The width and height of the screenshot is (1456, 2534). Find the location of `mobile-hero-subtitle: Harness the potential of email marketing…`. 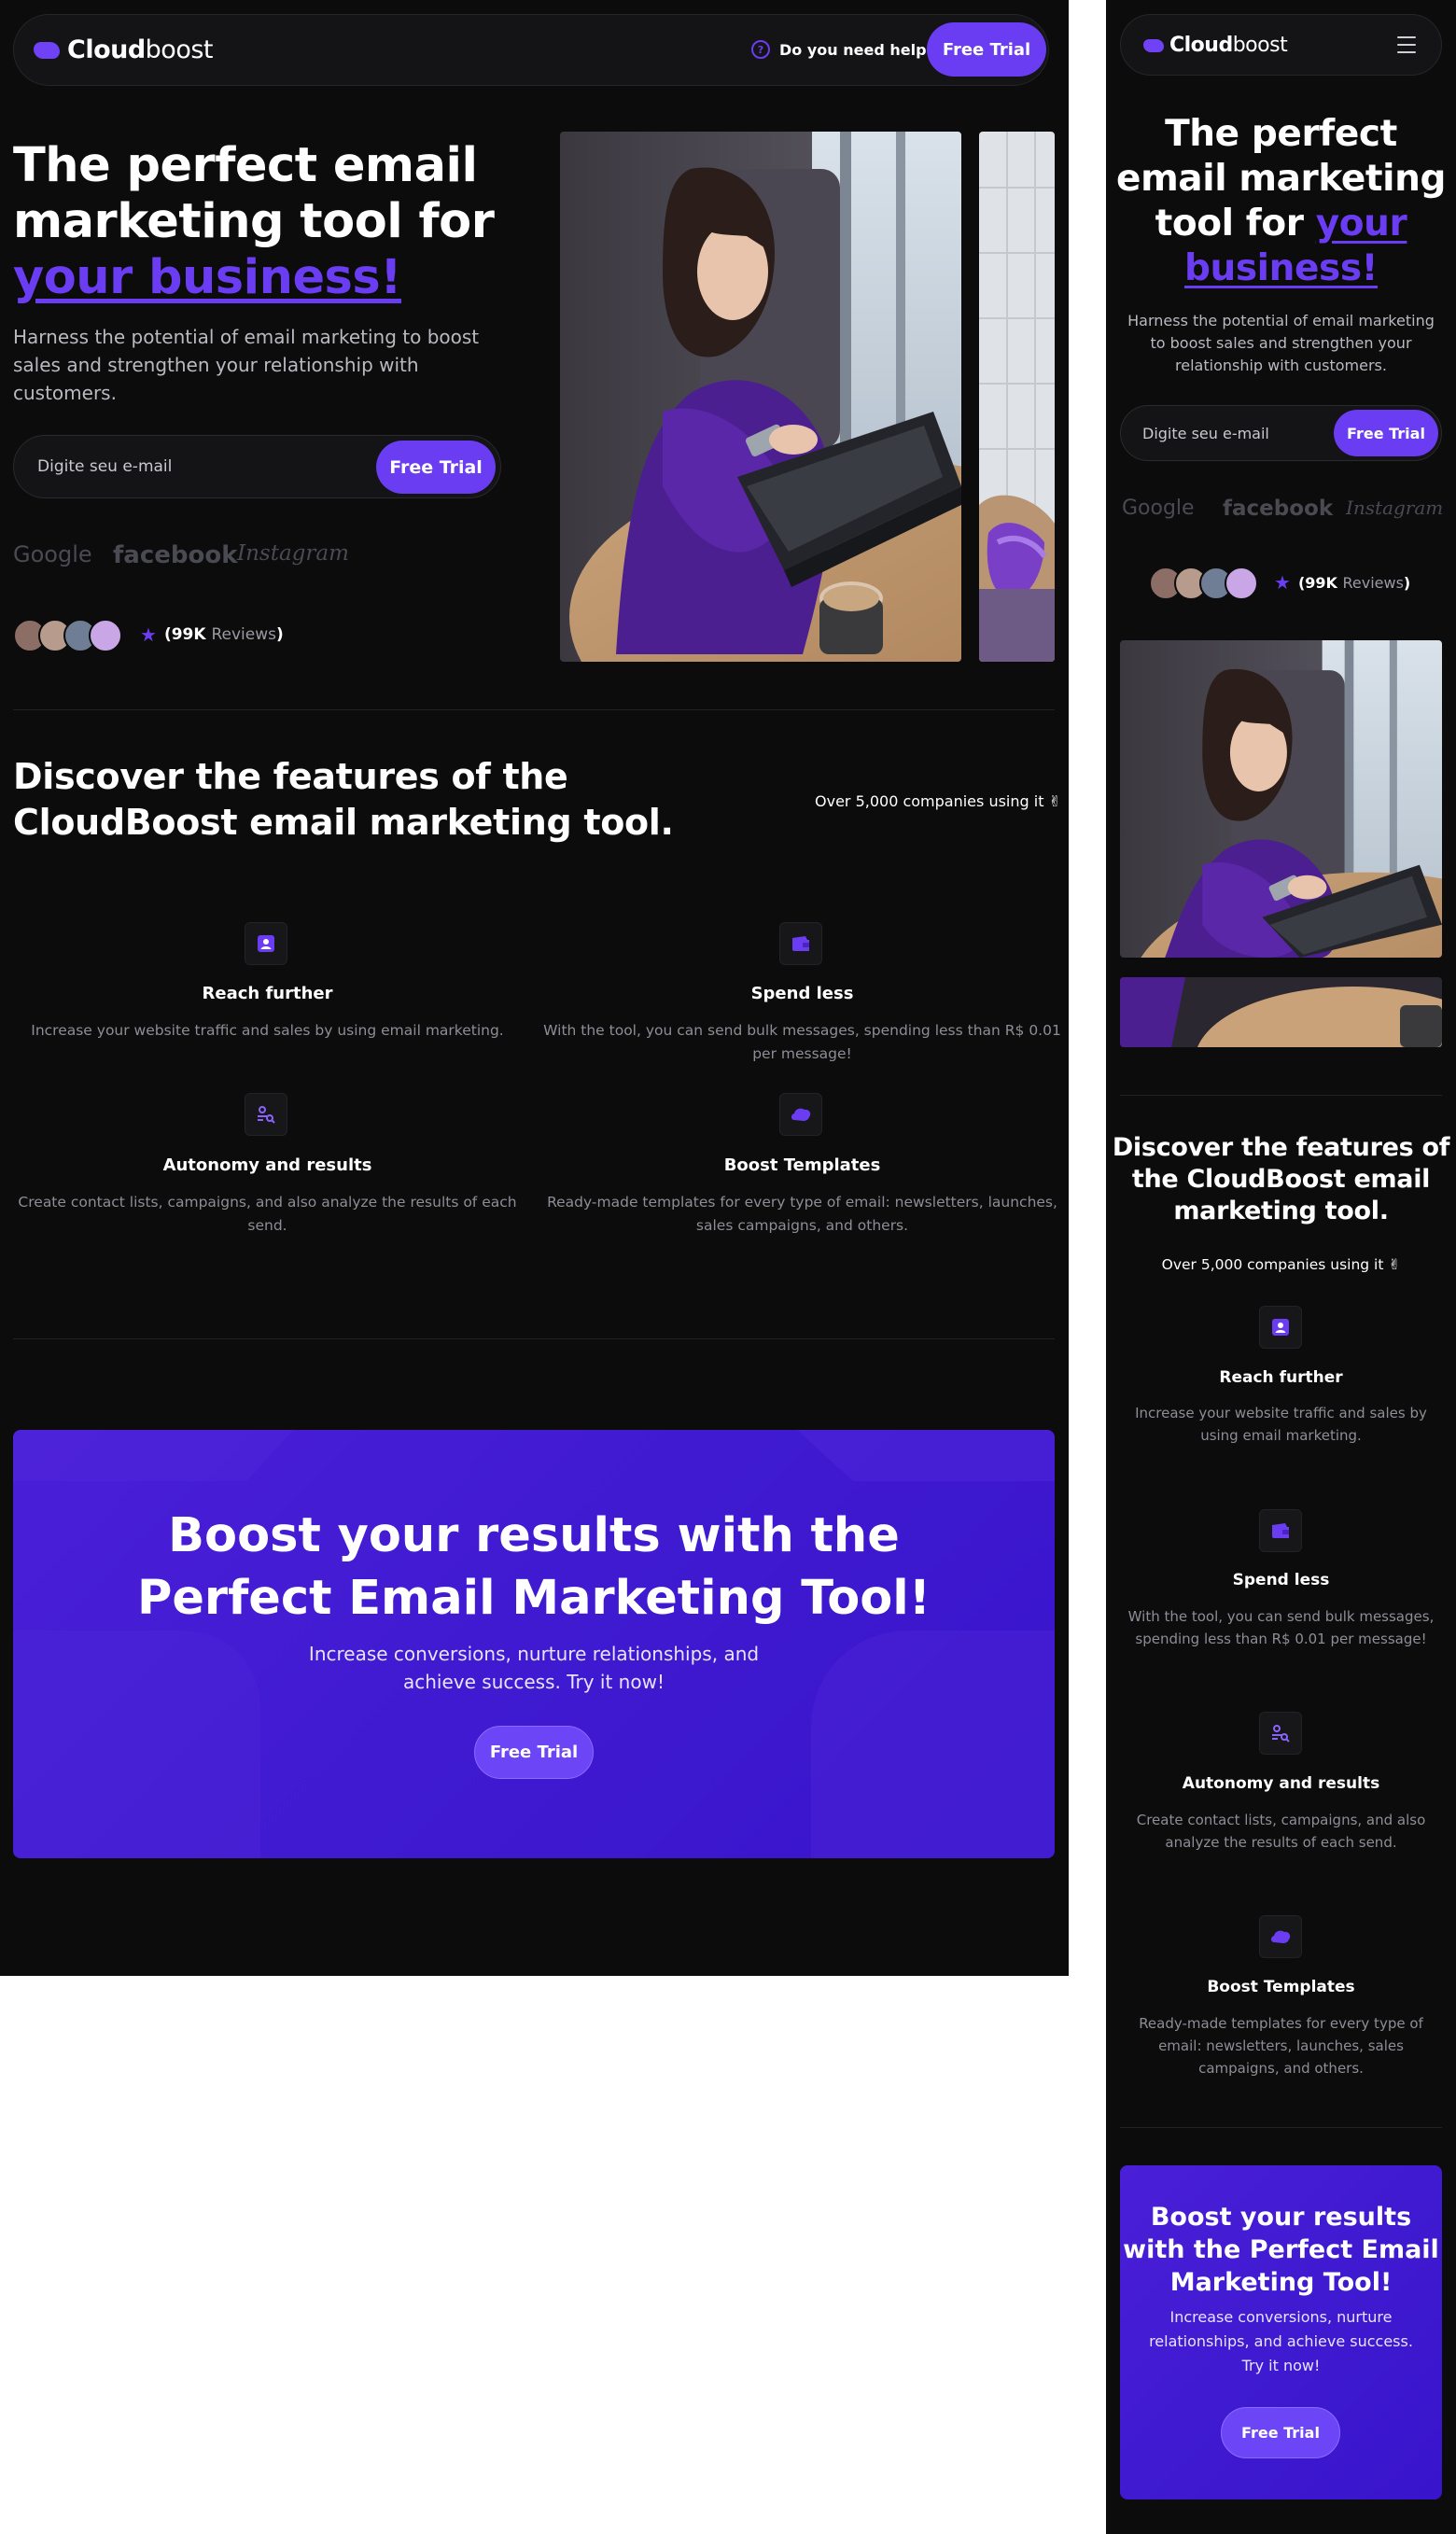

mobile-hero-subtitle: Harness the potential of email marketing… is located at coordinates (1281, 343).